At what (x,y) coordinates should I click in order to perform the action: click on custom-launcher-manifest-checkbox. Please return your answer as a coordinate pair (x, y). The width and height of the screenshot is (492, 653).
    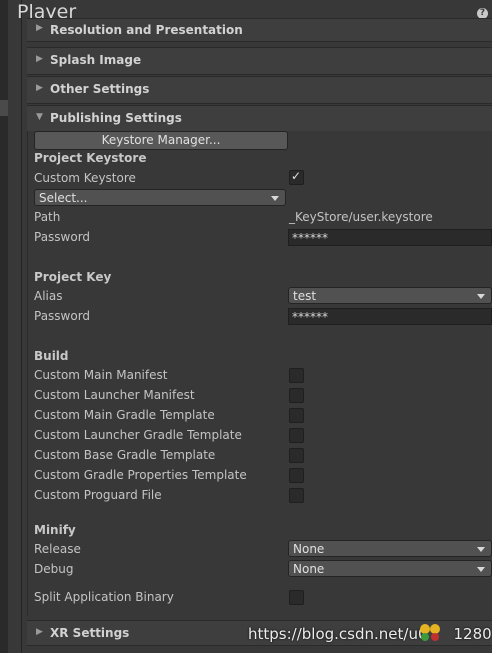
    Looking at the image, I should click on (296, 395).